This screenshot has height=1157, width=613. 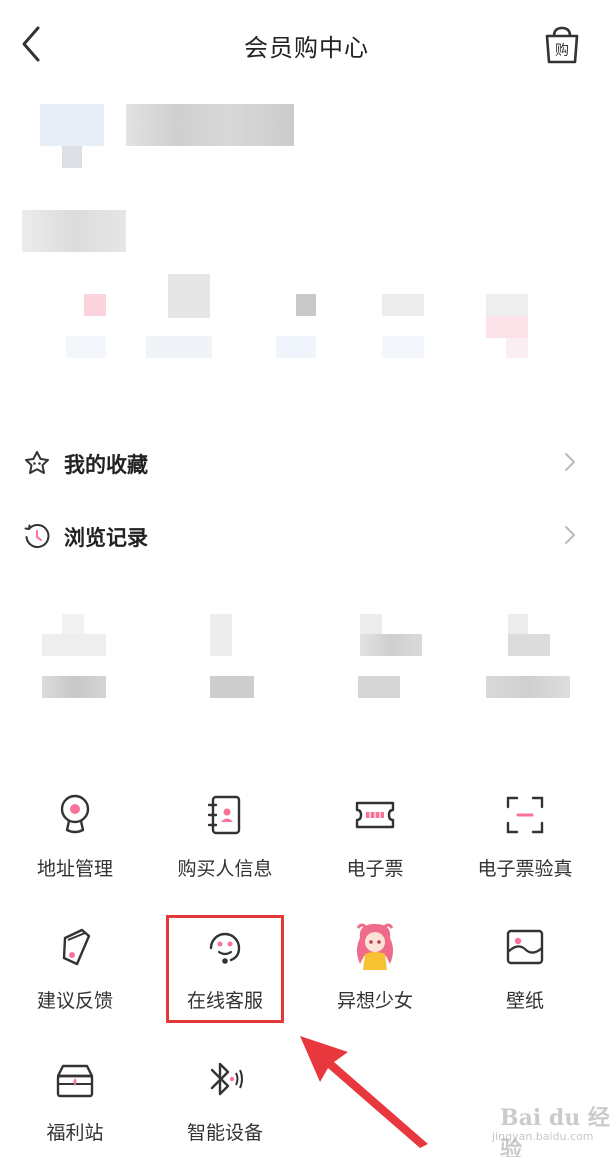 I want to click on gift-box-icon, so click(x=75, y=1079).